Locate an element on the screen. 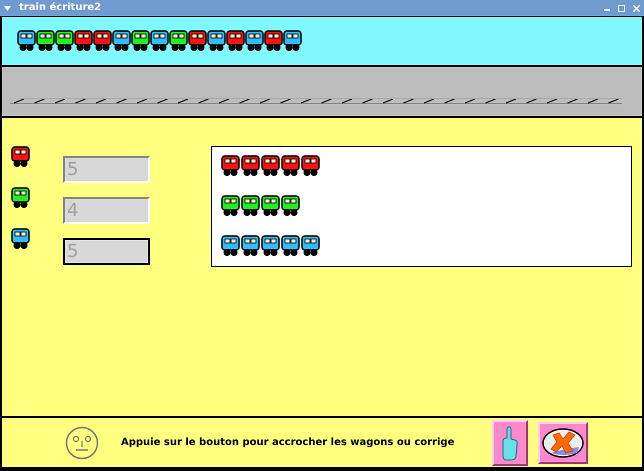  menu-icon is located at coordinates (7, 8).